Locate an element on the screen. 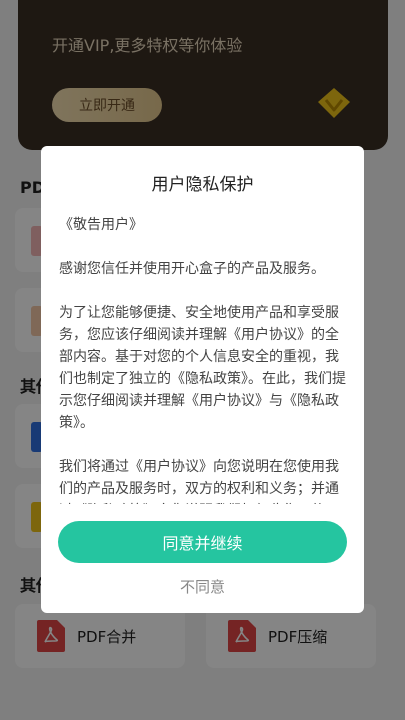  dialog-title: 用户隐私保护 is located at coordinates (202, 185).